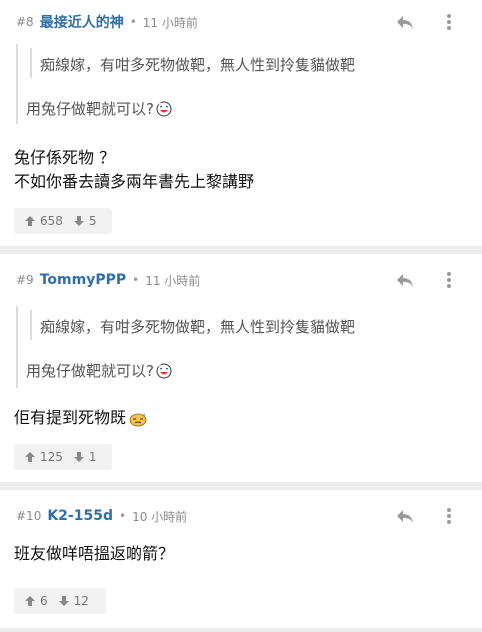 This screenshot has width=482, height=632. I want to click on post-header: #10 K2-155d • 10 小時前, so click(101, 516).